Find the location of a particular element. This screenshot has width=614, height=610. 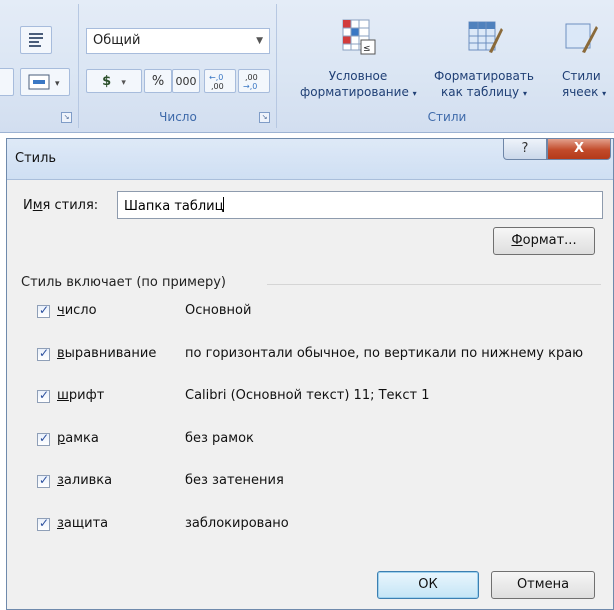

indent-icon is located at coordinates (7, 82).